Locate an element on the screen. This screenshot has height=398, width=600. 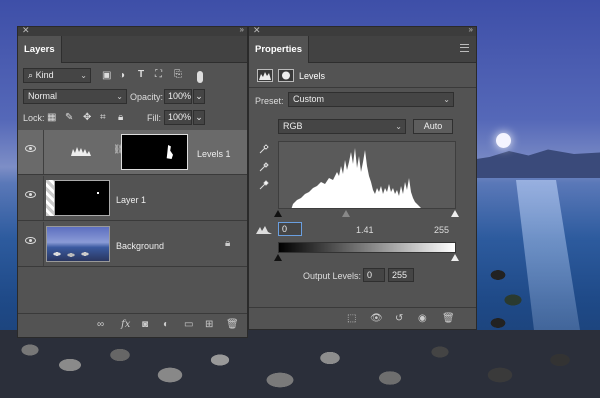
channel-dropdown: RGB ⌄ is located at coordinates (342, 126).